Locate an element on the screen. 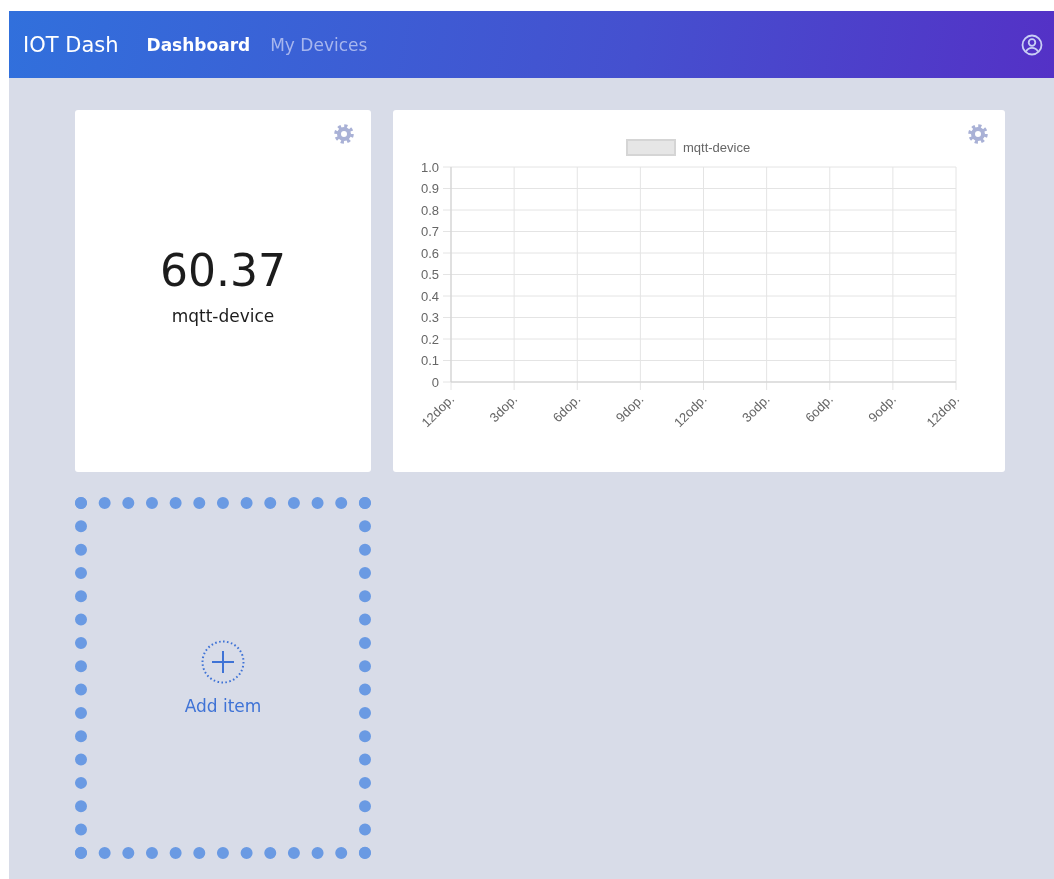 The width and height of the screenshot is (1054, 879). y-tick-label: 0.7 is located at coordinates (429, 231).